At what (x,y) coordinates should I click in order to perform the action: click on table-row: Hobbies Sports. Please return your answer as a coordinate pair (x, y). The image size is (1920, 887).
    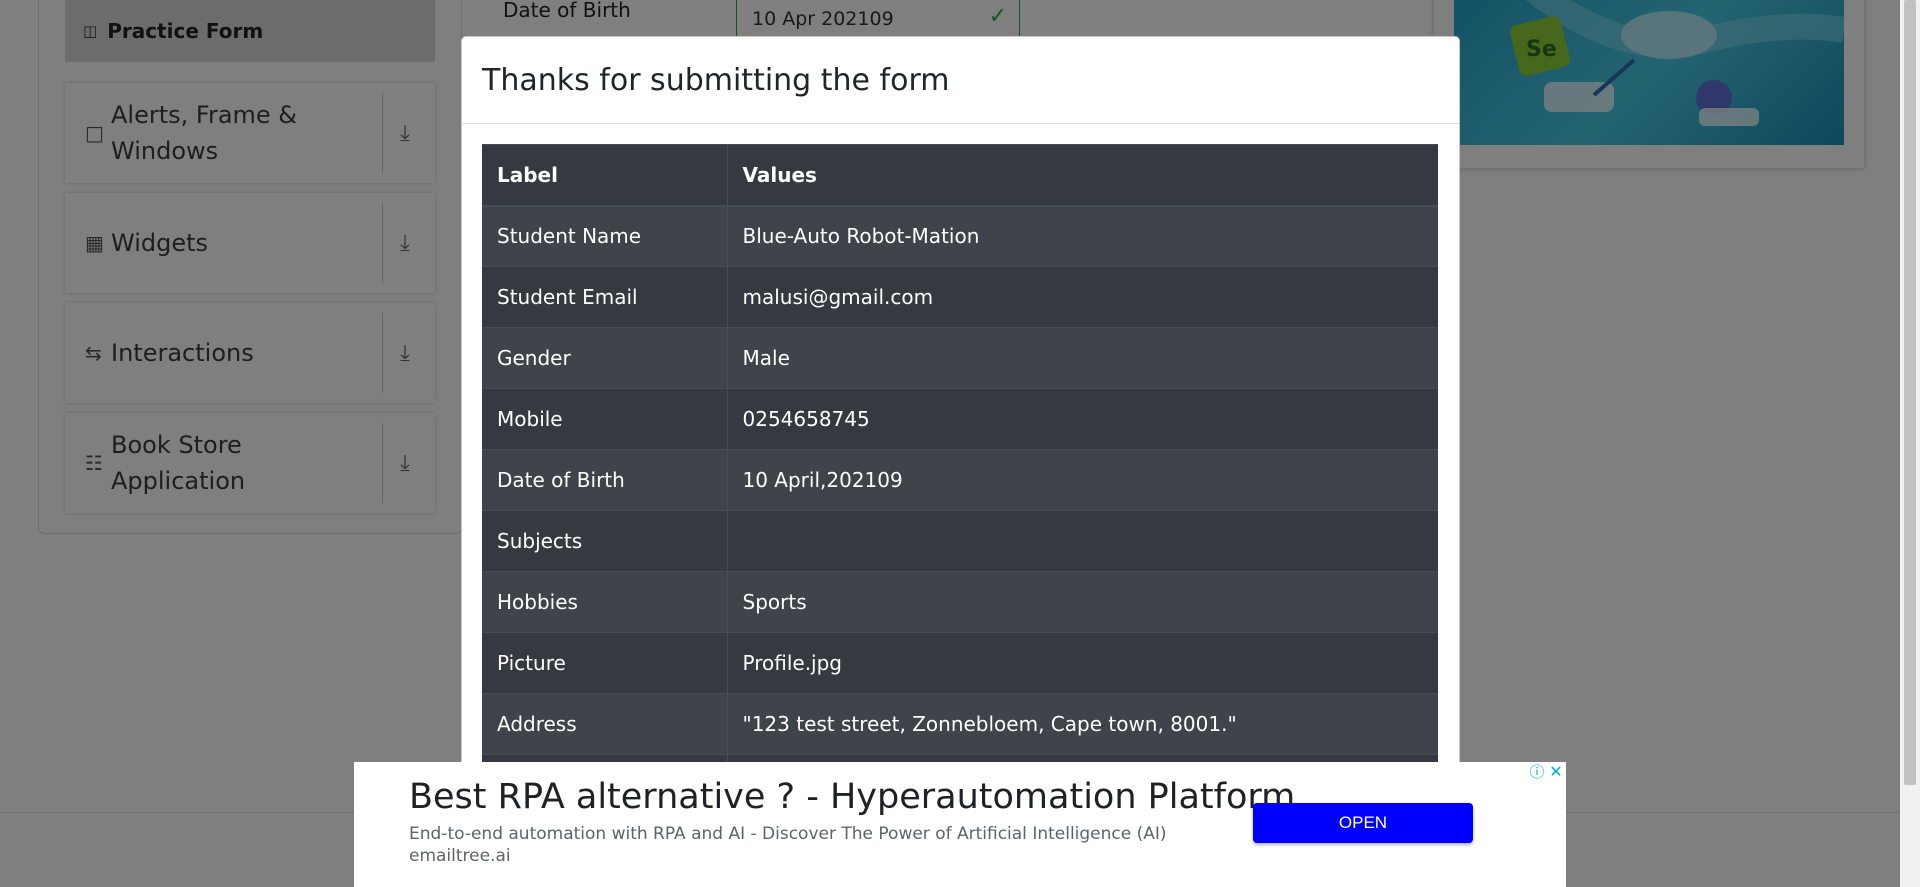
    Looking at the image, I should click on (960, 602).